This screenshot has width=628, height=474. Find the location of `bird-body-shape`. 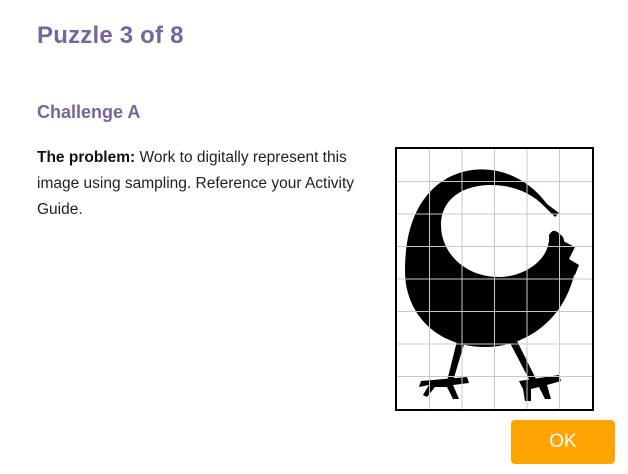

bird-body-shape is located at coordinates (490, 258).